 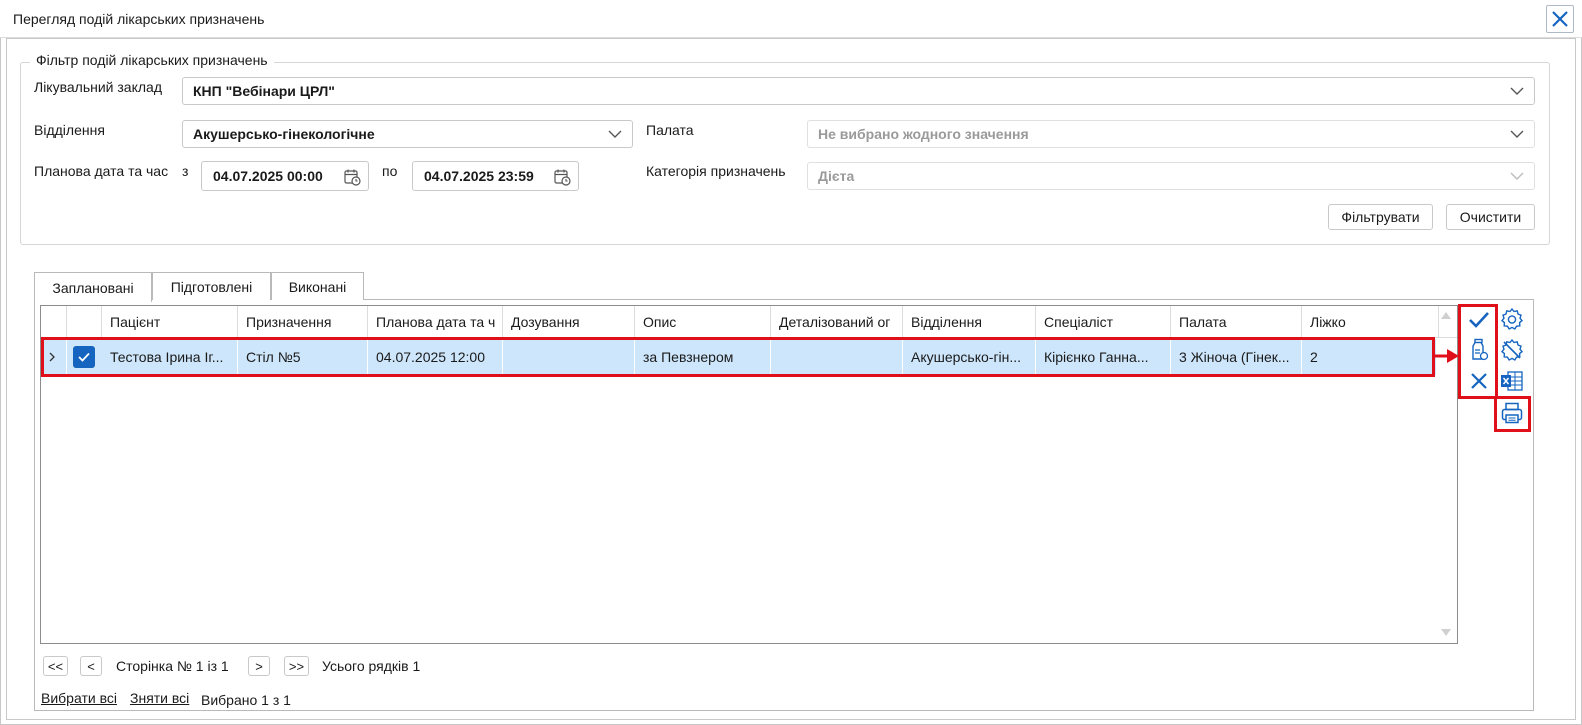 What do you see at coordinates (1236, 322) in the screenshot?
I see `column-header: Палата` at bounding box center [1236, 322].